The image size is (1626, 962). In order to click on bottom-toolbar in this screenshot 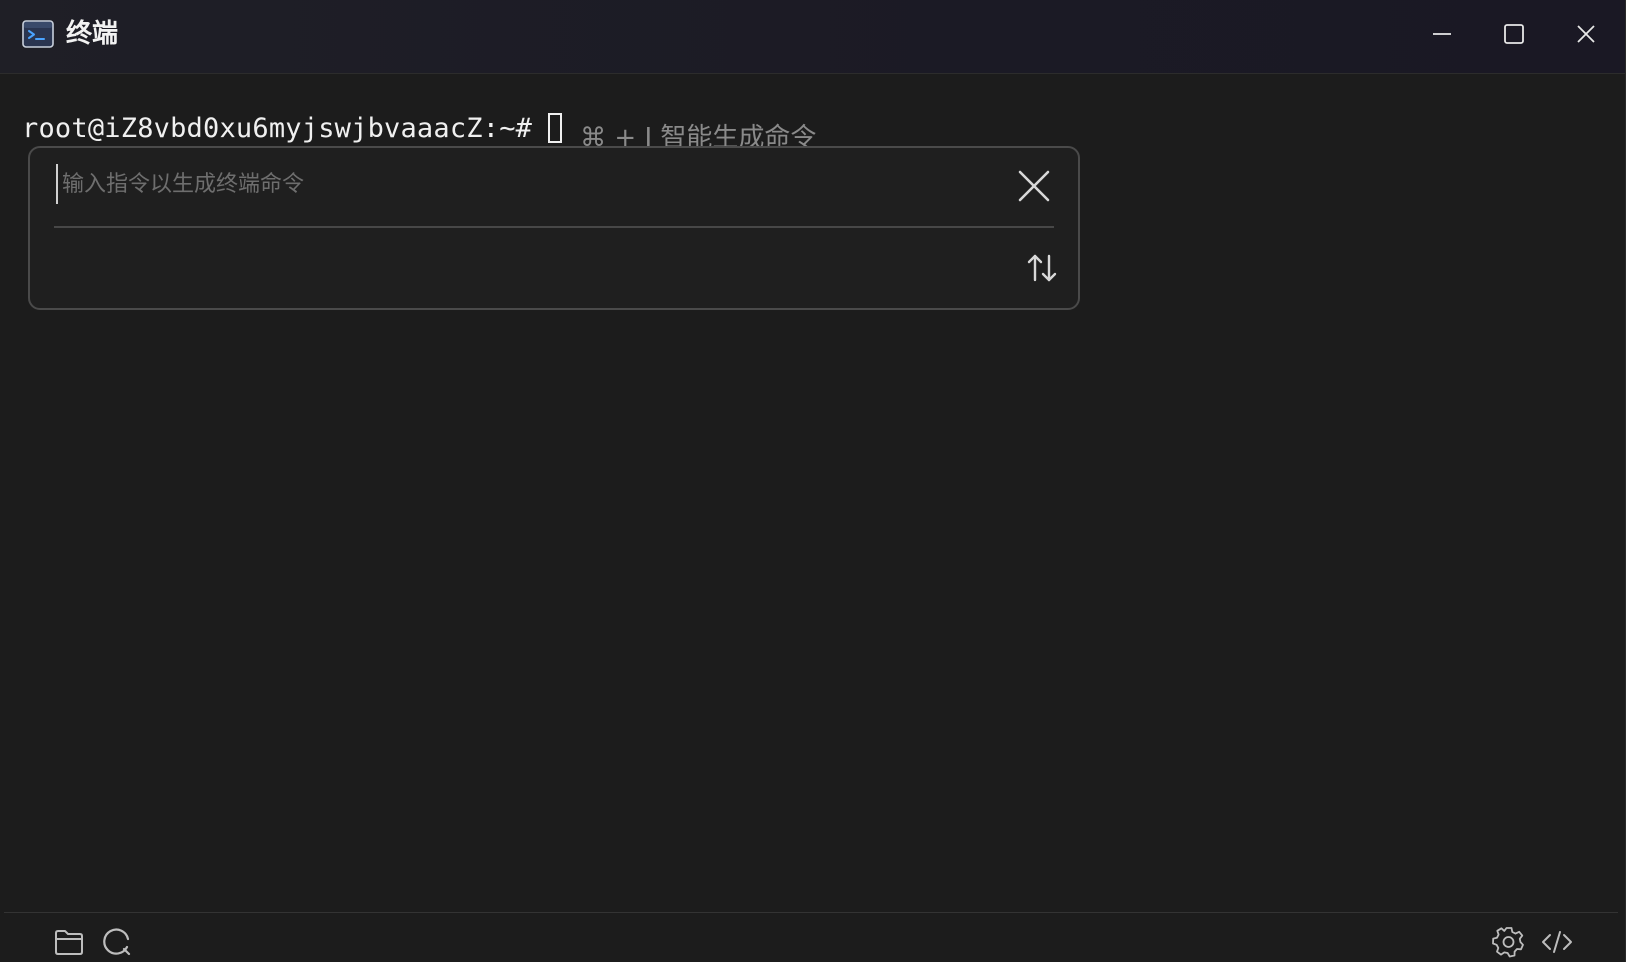, I will do `click(811, 937)`.